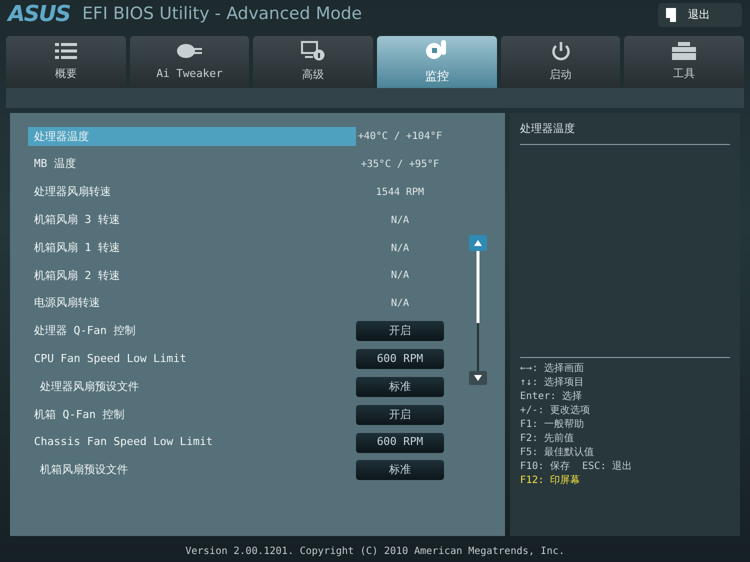 This screenshot has height=562, width=750. I want to click on key-hint: F10: 保存 ESC: 退出, so click(577, 467).